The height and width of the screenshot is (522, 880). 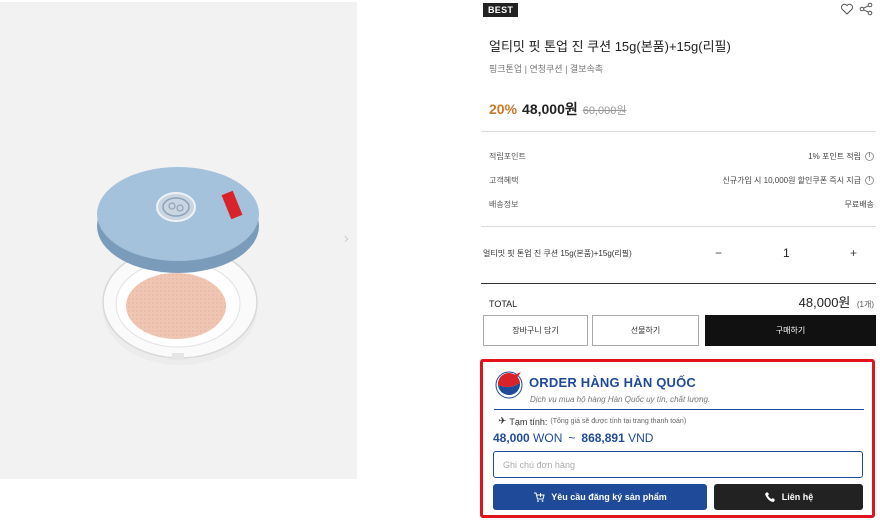 I want to click on won-amount: 48,000, so click(x=511, y=438).